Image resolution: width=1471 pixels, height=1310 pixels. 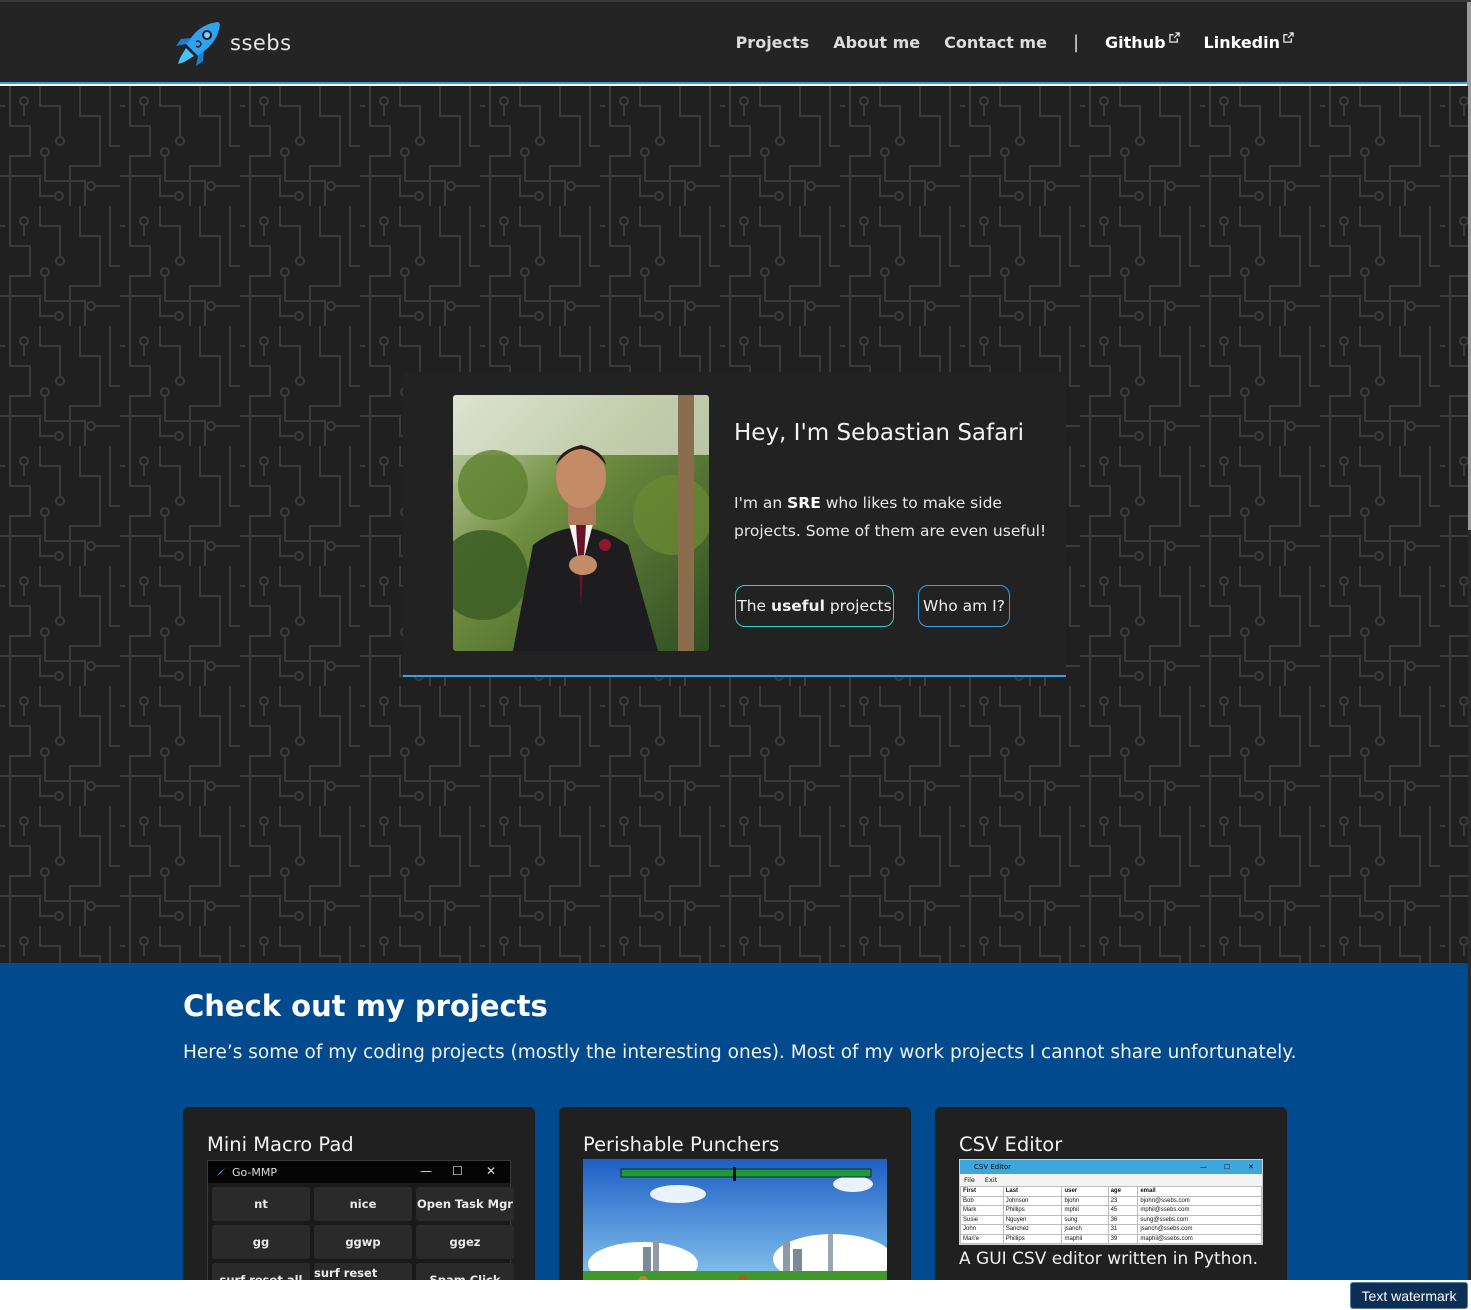 I want to click on table-cell: mphil@ssebs.com, so click(x=1199, y=1210).